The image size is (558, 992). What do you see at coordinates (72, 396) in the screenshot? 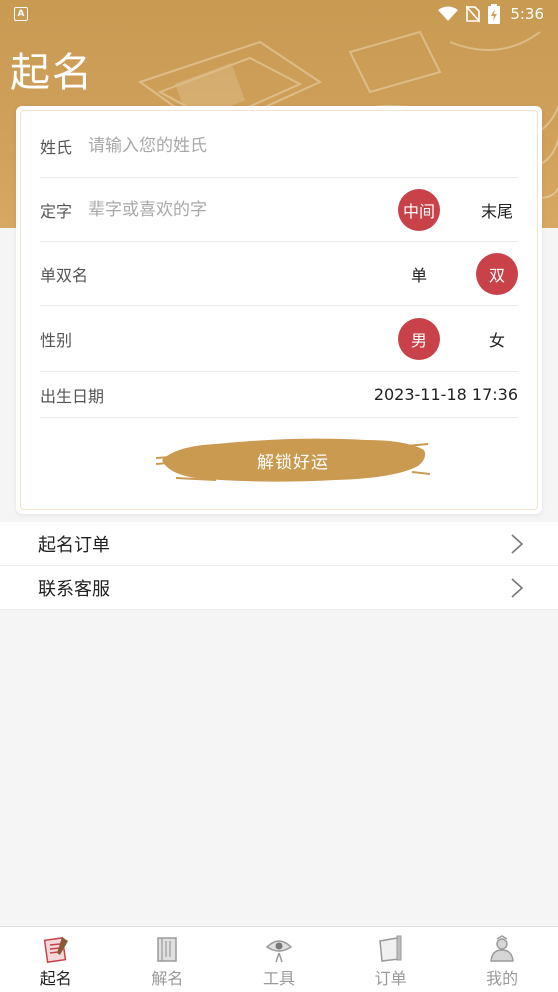
I see `birth-date-label: 出生日期` at bounding box center [72, 396].